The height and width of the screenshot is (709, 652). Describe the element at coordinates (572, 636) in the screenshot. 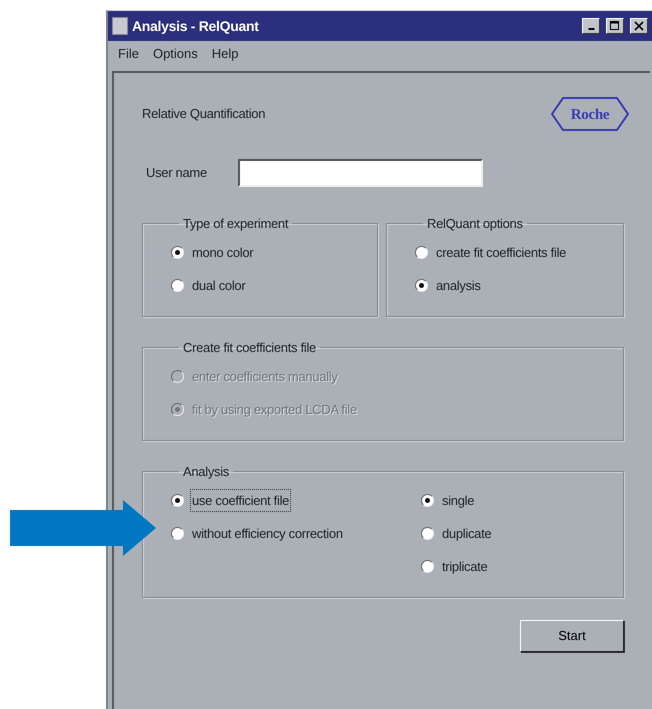

I see `start-button: Start` at that location.